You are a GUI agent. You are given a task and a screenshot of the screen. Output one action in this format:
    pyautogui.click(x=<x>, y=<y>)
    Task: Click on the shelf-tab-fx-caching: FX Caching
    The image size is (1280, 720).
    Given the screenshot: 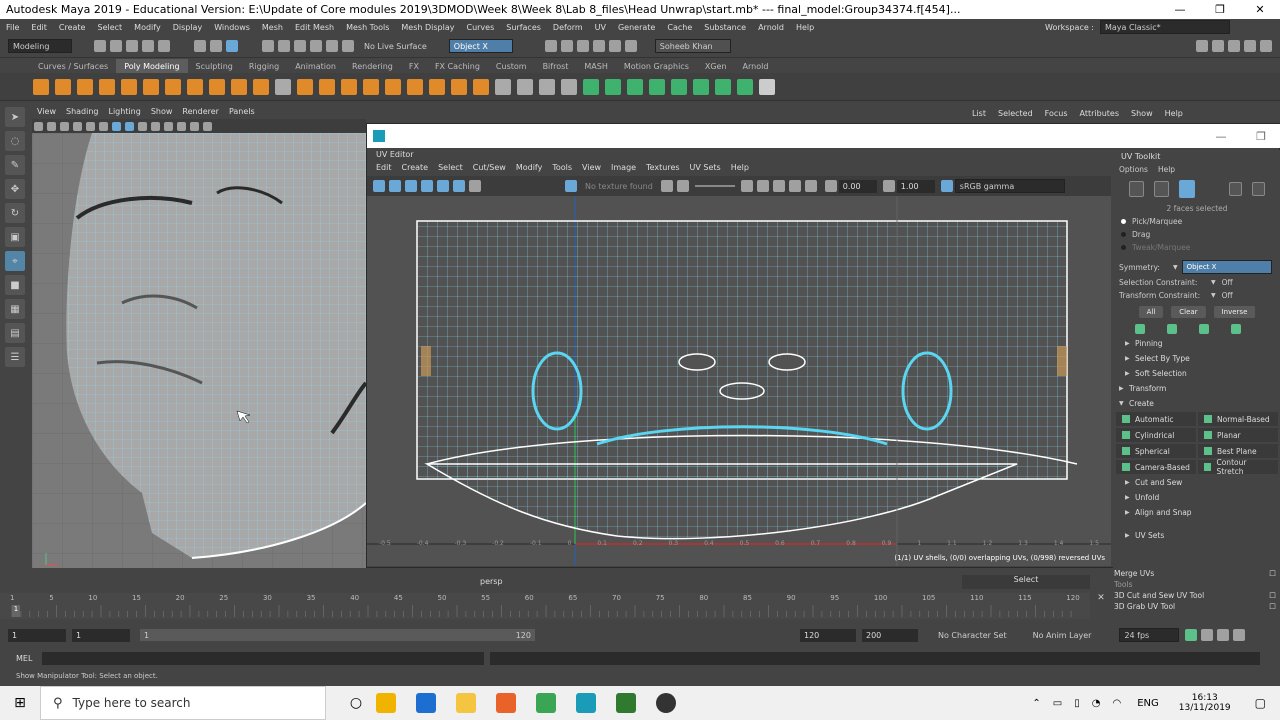 What is the action you would take?
    pyautogui.click(x=457, y=66)
    